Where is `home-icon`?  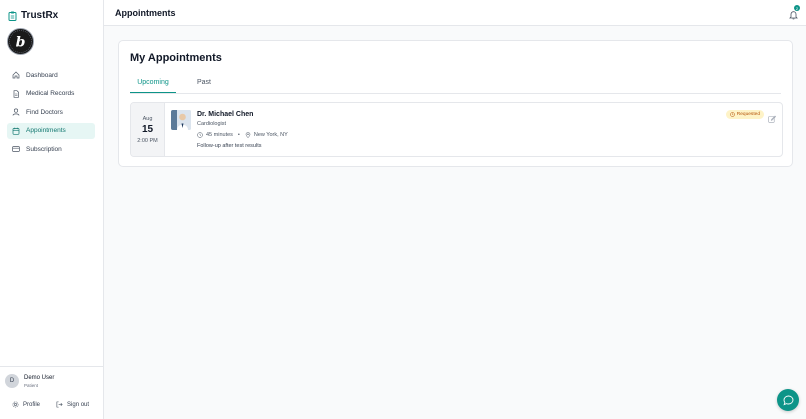
home-icon is located at coordinates (16, 75).